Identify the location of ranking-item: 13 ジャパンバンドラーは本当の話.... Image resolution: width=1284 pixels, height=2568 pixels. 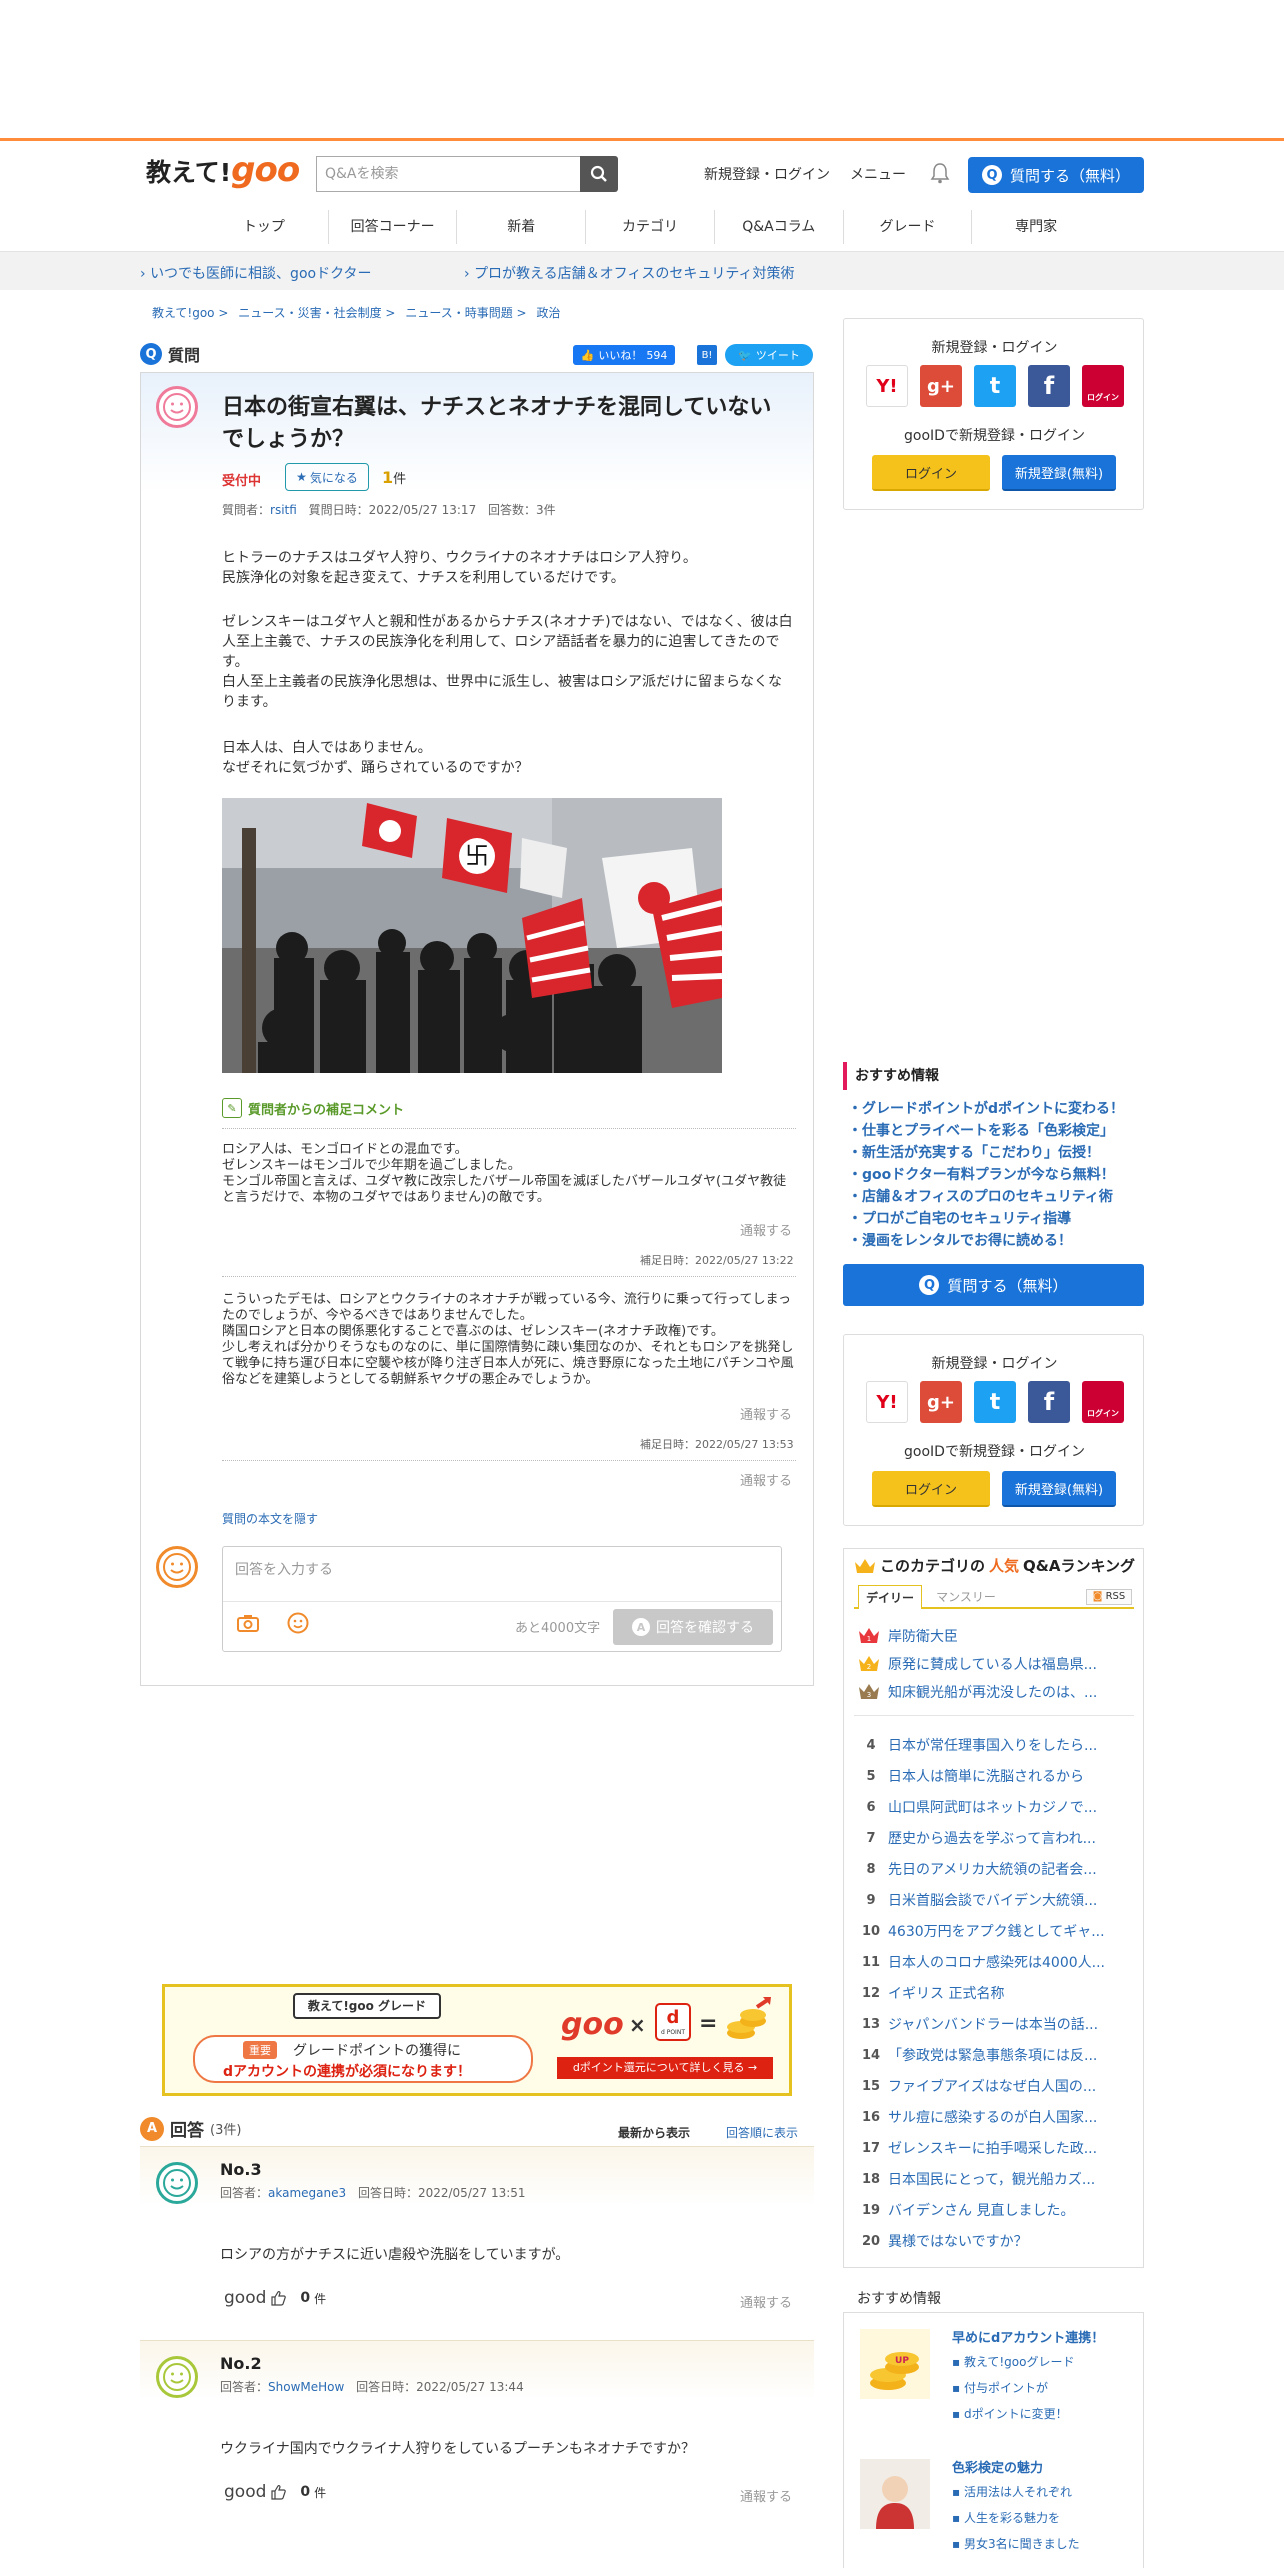
(994, 2024).